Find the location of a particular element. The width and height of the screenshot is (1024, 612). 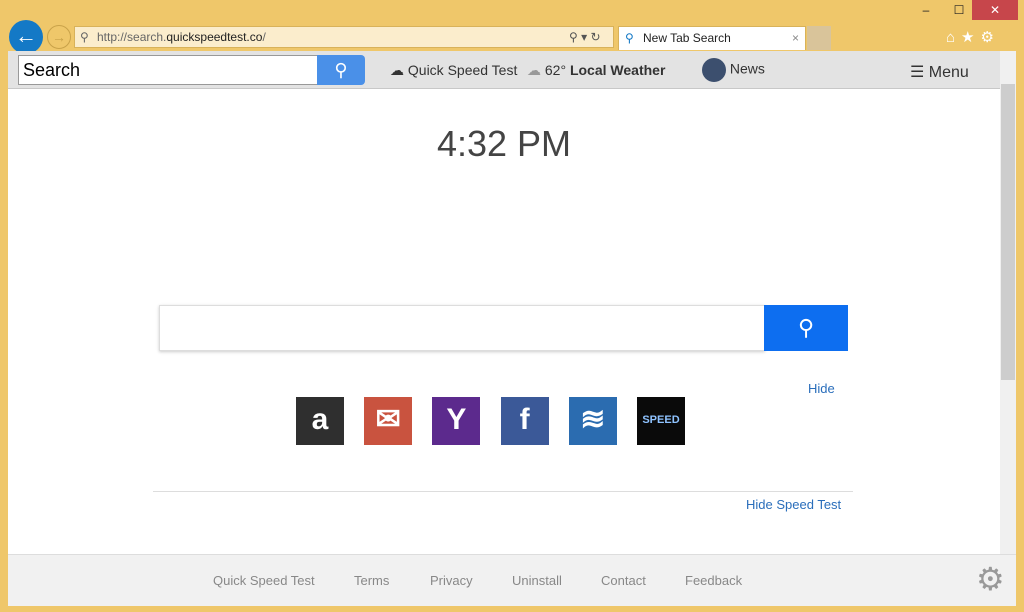

close-button: ✕ is located at coordinates (995, 10).